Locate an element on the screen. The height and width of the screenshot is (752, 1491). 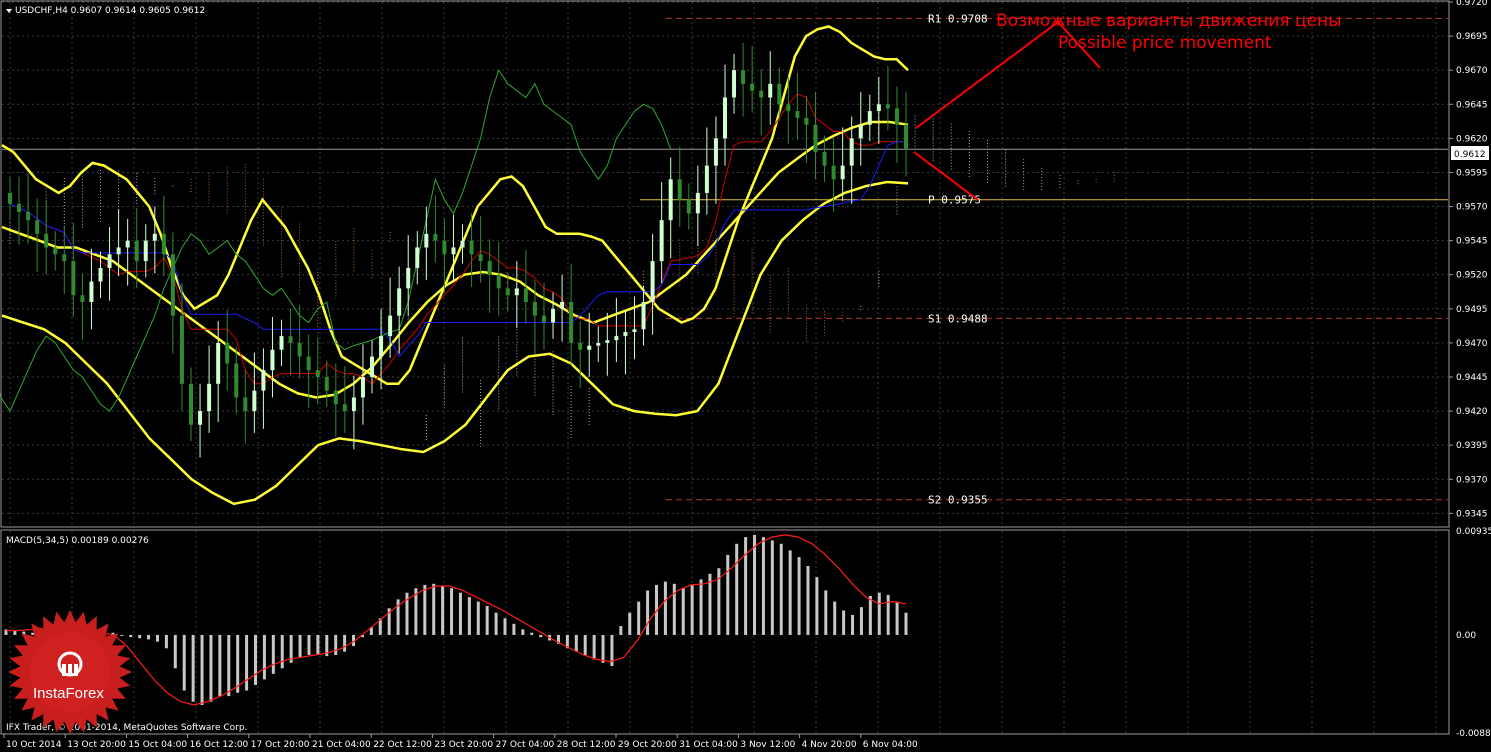
annotation-ru: Возможные варианты движения цены is located at coordinates (1169, 21).